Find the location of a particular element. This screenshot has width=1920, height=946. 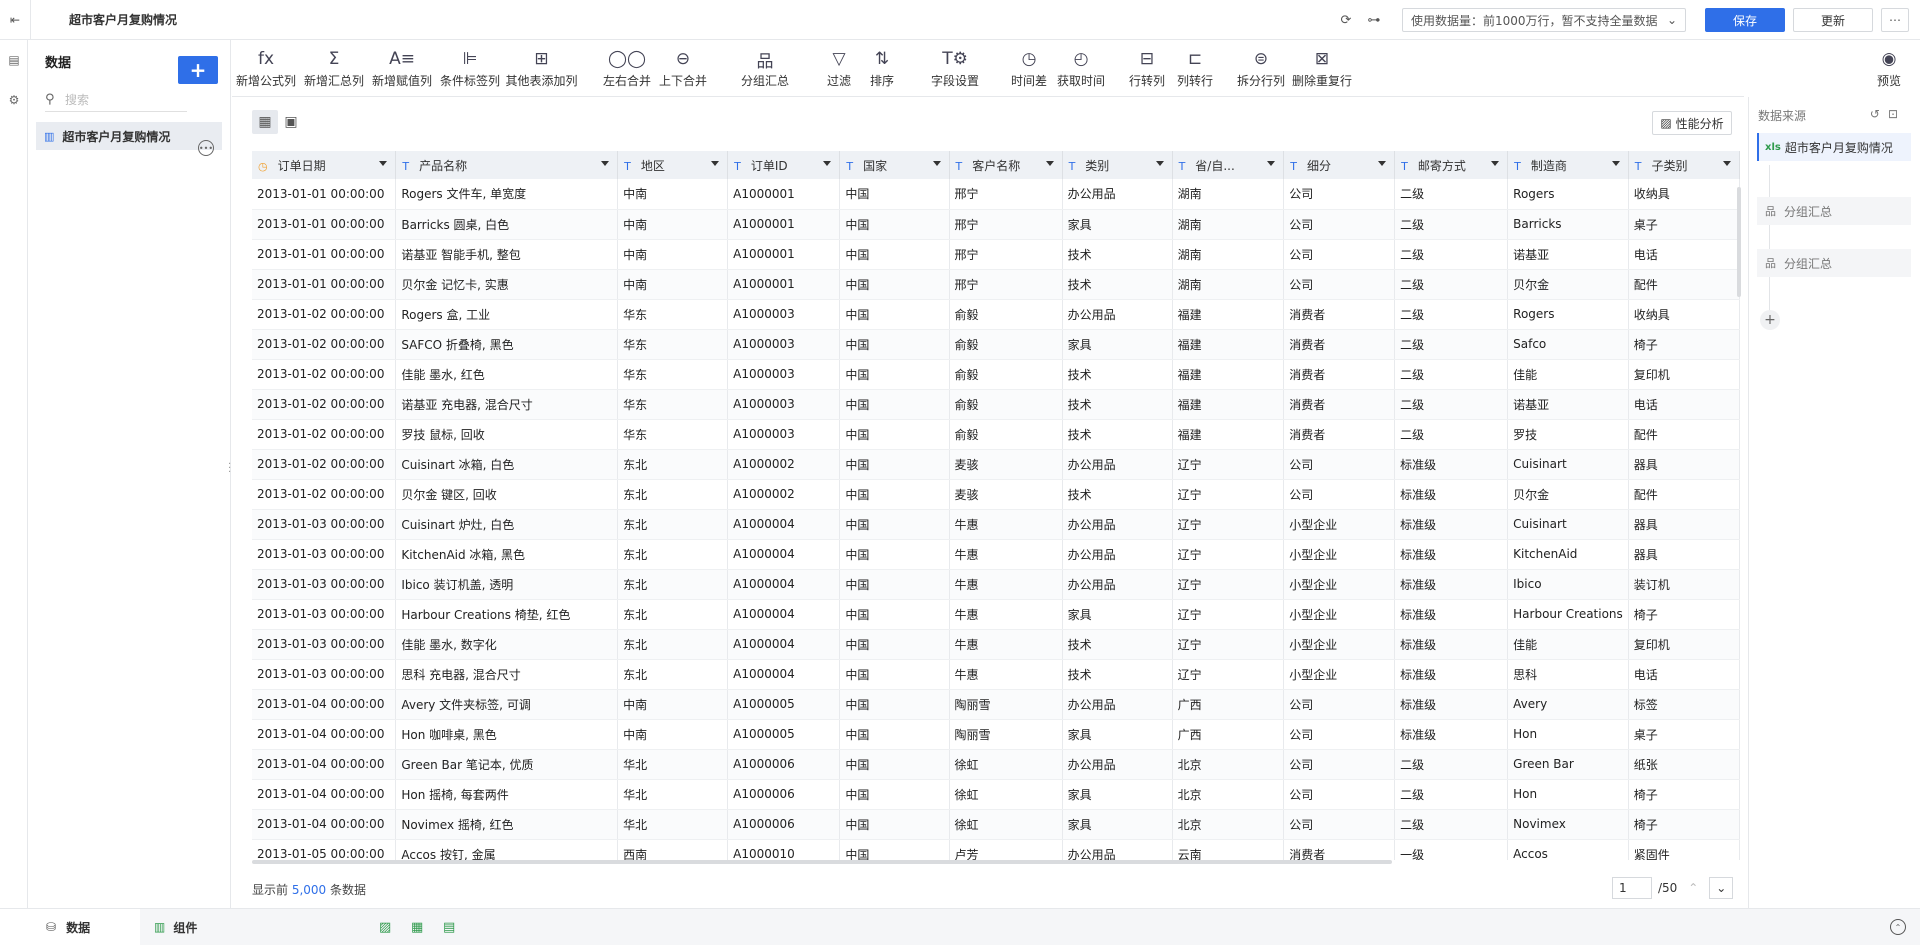

table-cell: A1000002 is located at coordinates (784, 464).